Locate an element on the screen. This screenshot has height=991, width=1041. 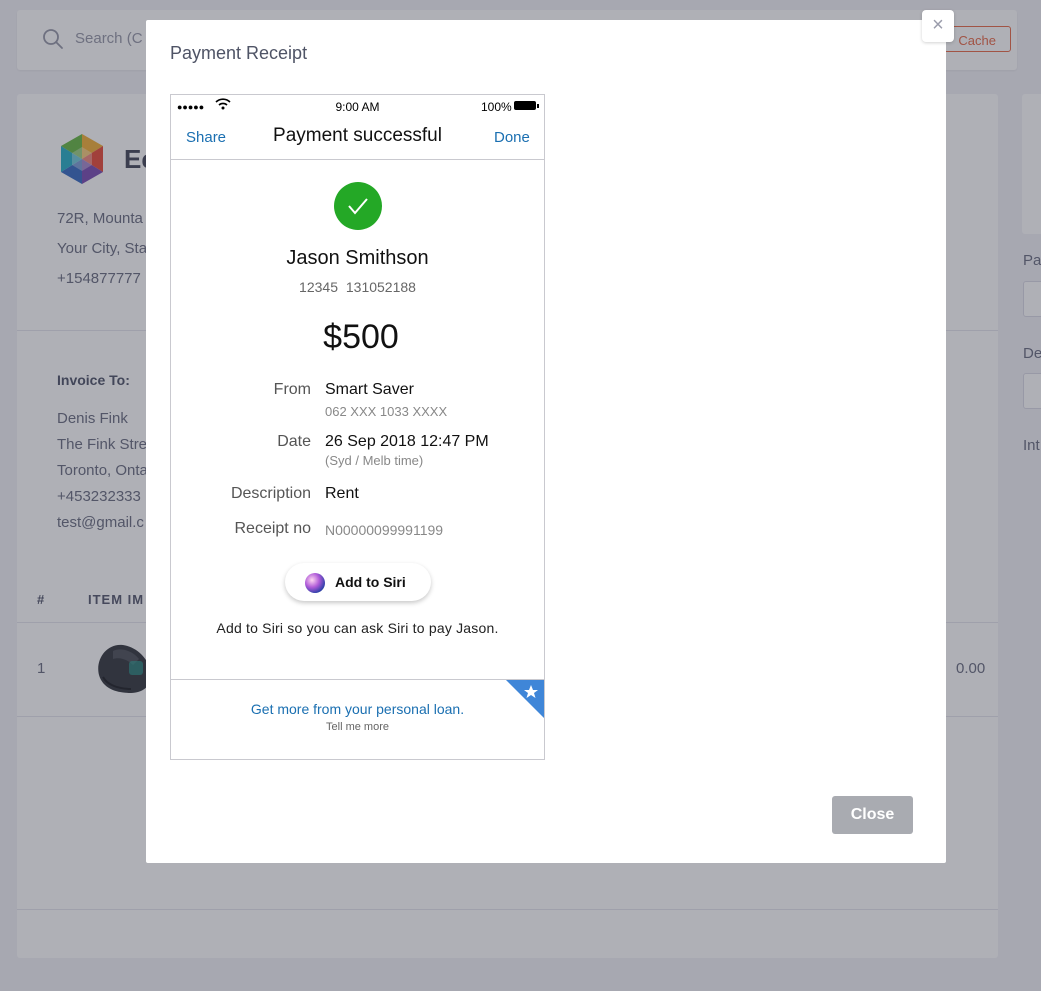
siri-icon is located at coordinates (315, 583).